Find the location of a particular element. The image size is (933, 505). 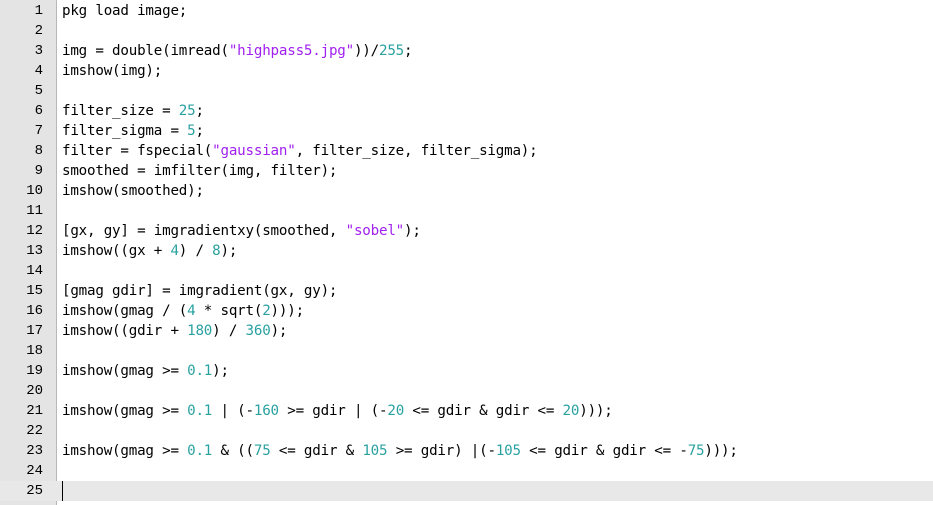

code-line: 4 imshow(img); is located at coordinates (466, 71).